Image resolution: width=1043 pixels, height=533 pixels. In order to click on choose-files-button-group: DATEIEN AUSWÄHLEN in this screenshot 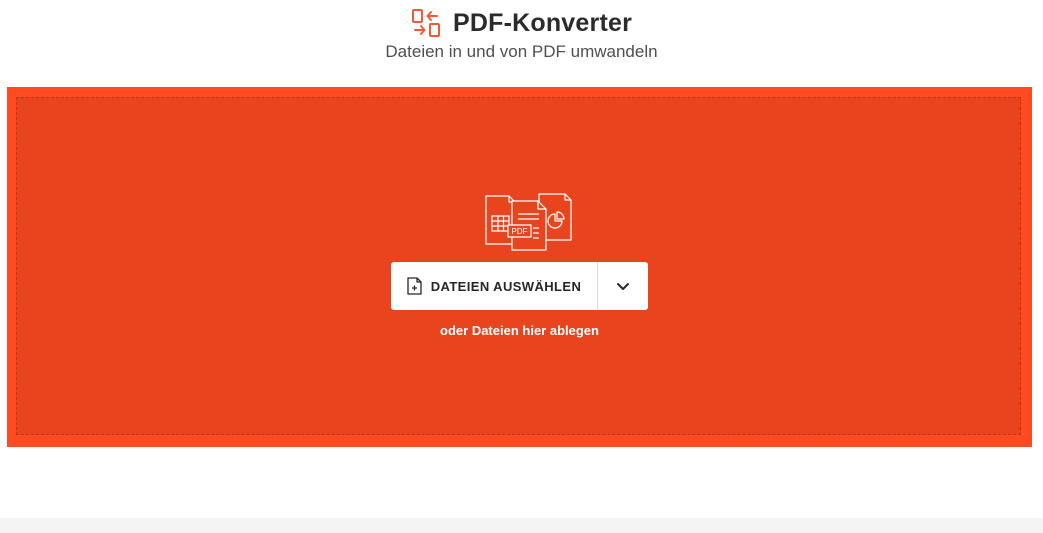, I will do `click(519, 286)`.